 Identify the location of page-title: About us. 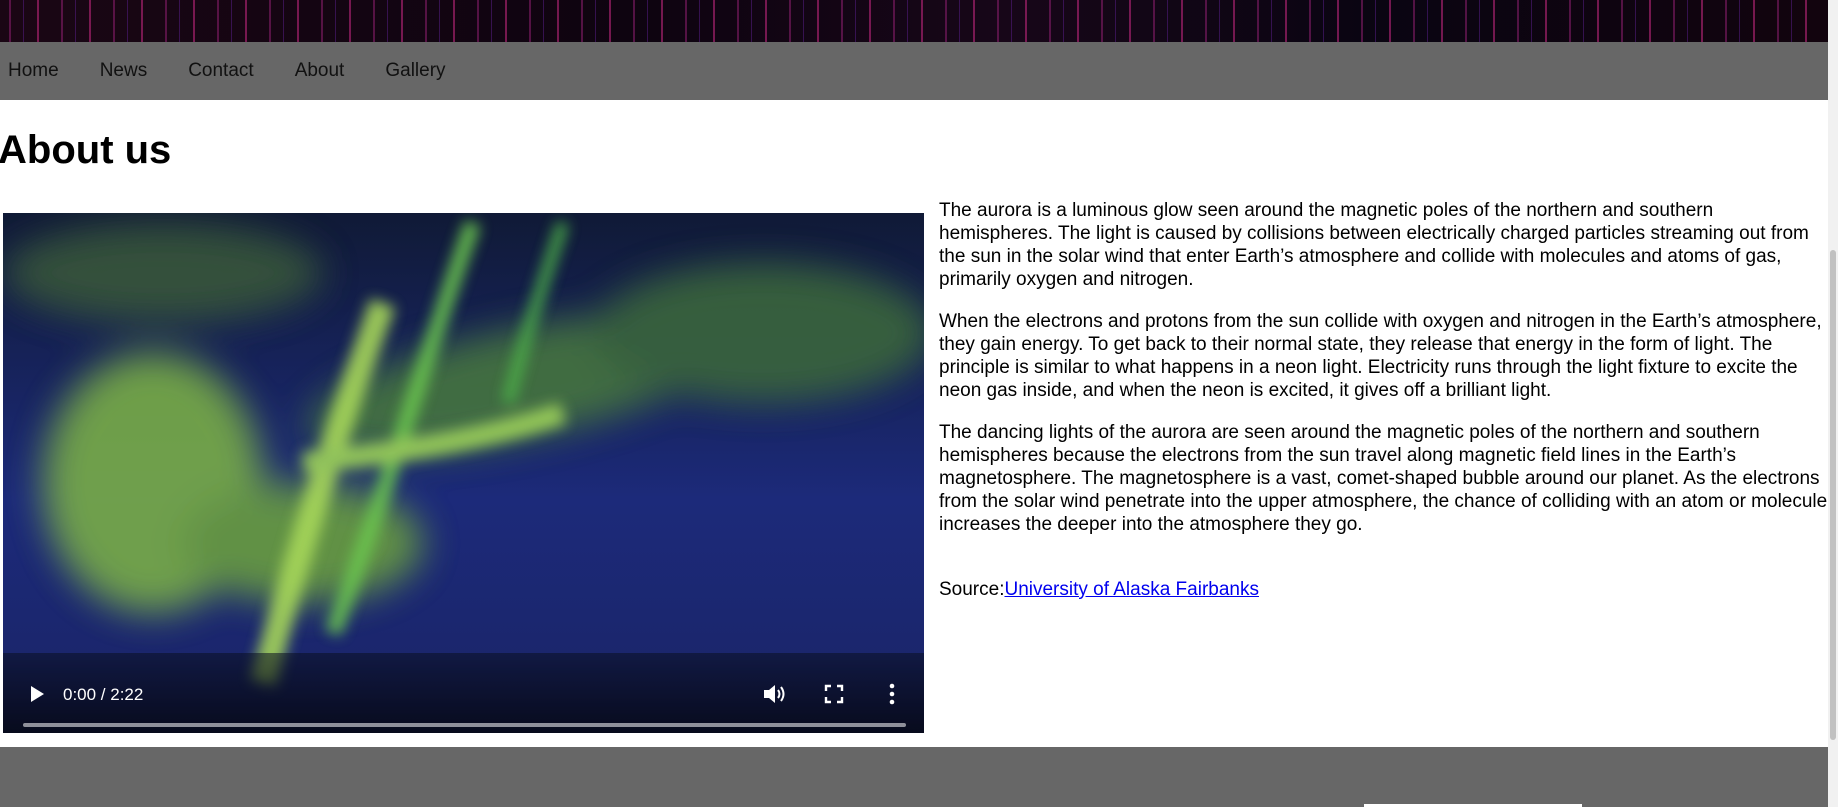
(86, 150).